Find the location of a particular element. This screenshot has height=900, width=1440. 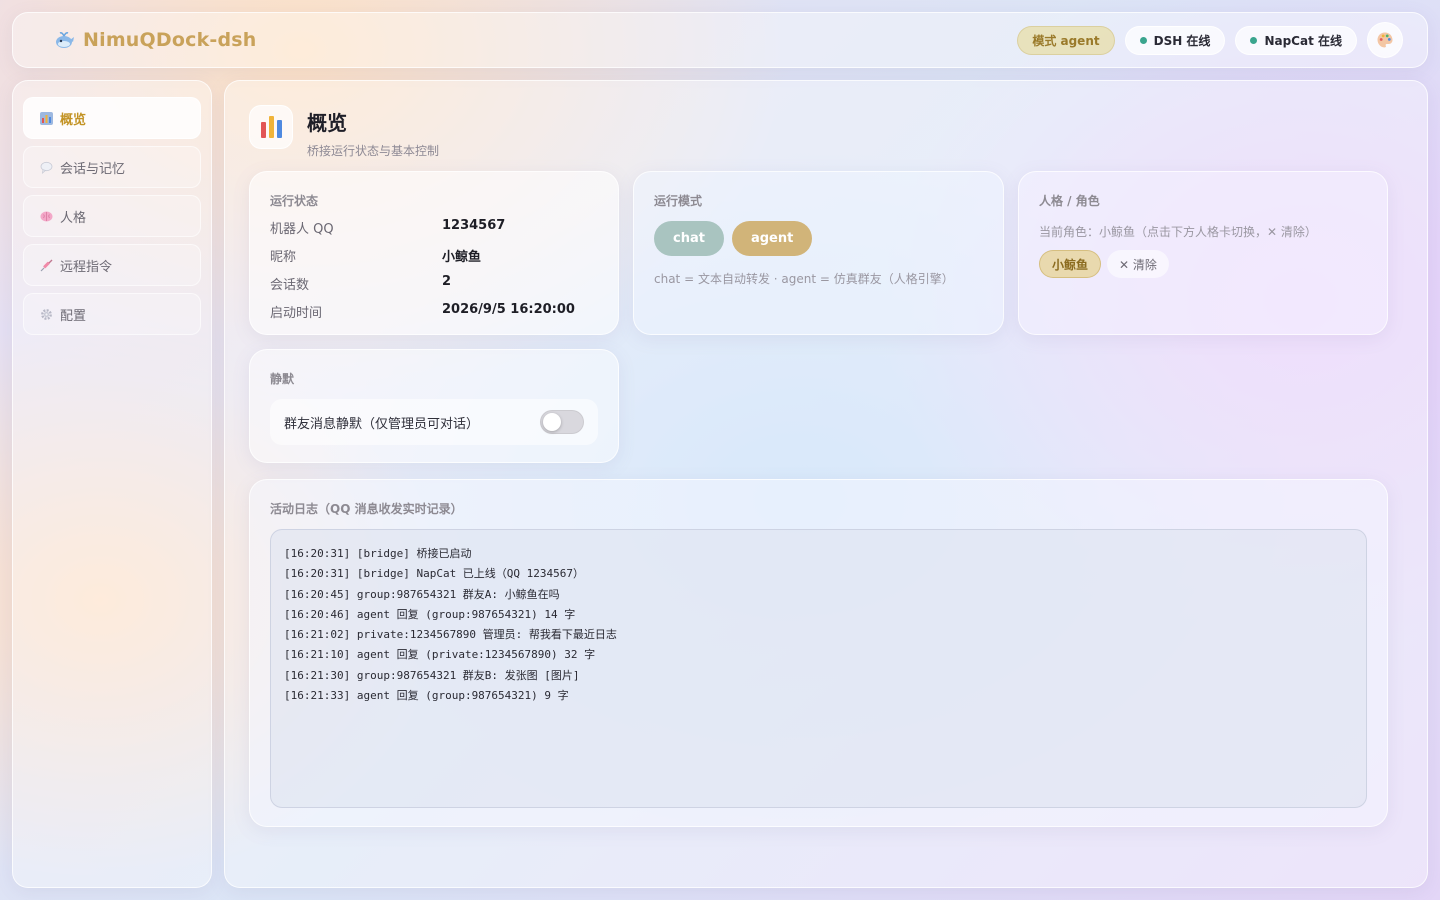

status-row: 昵称 小鲸鱼 is located at coordinates (434, 255).